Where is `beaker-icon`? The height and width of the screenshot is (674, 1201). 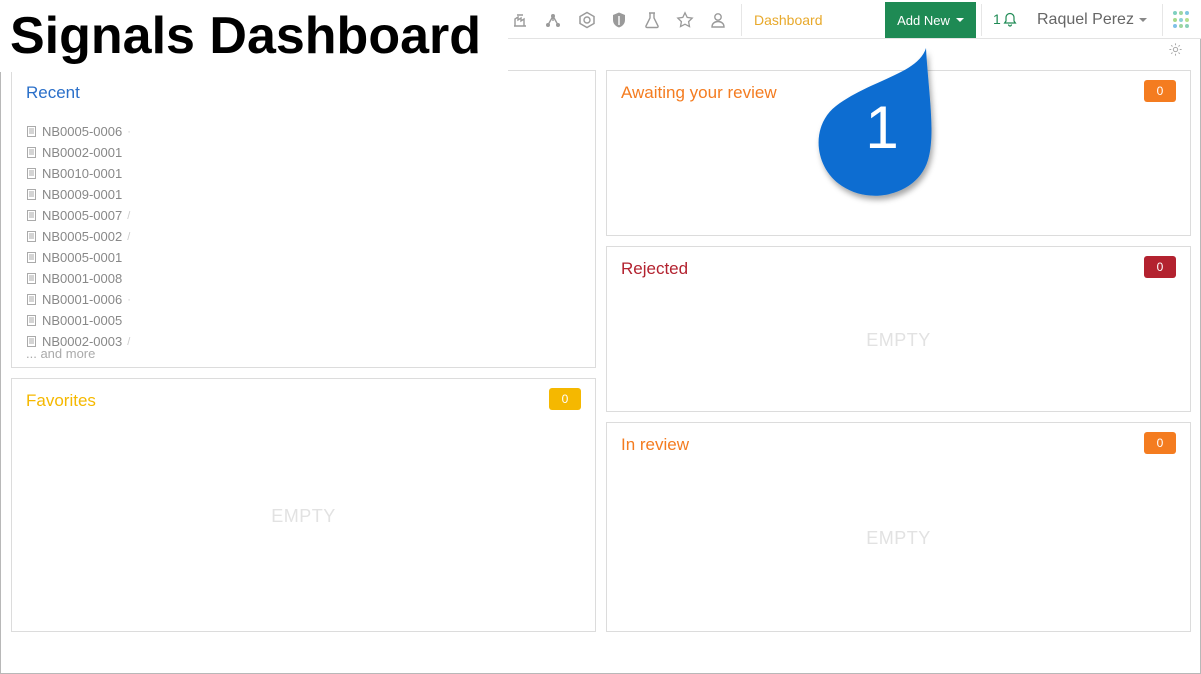 beaker-icon is located at coordinates (652, 20).